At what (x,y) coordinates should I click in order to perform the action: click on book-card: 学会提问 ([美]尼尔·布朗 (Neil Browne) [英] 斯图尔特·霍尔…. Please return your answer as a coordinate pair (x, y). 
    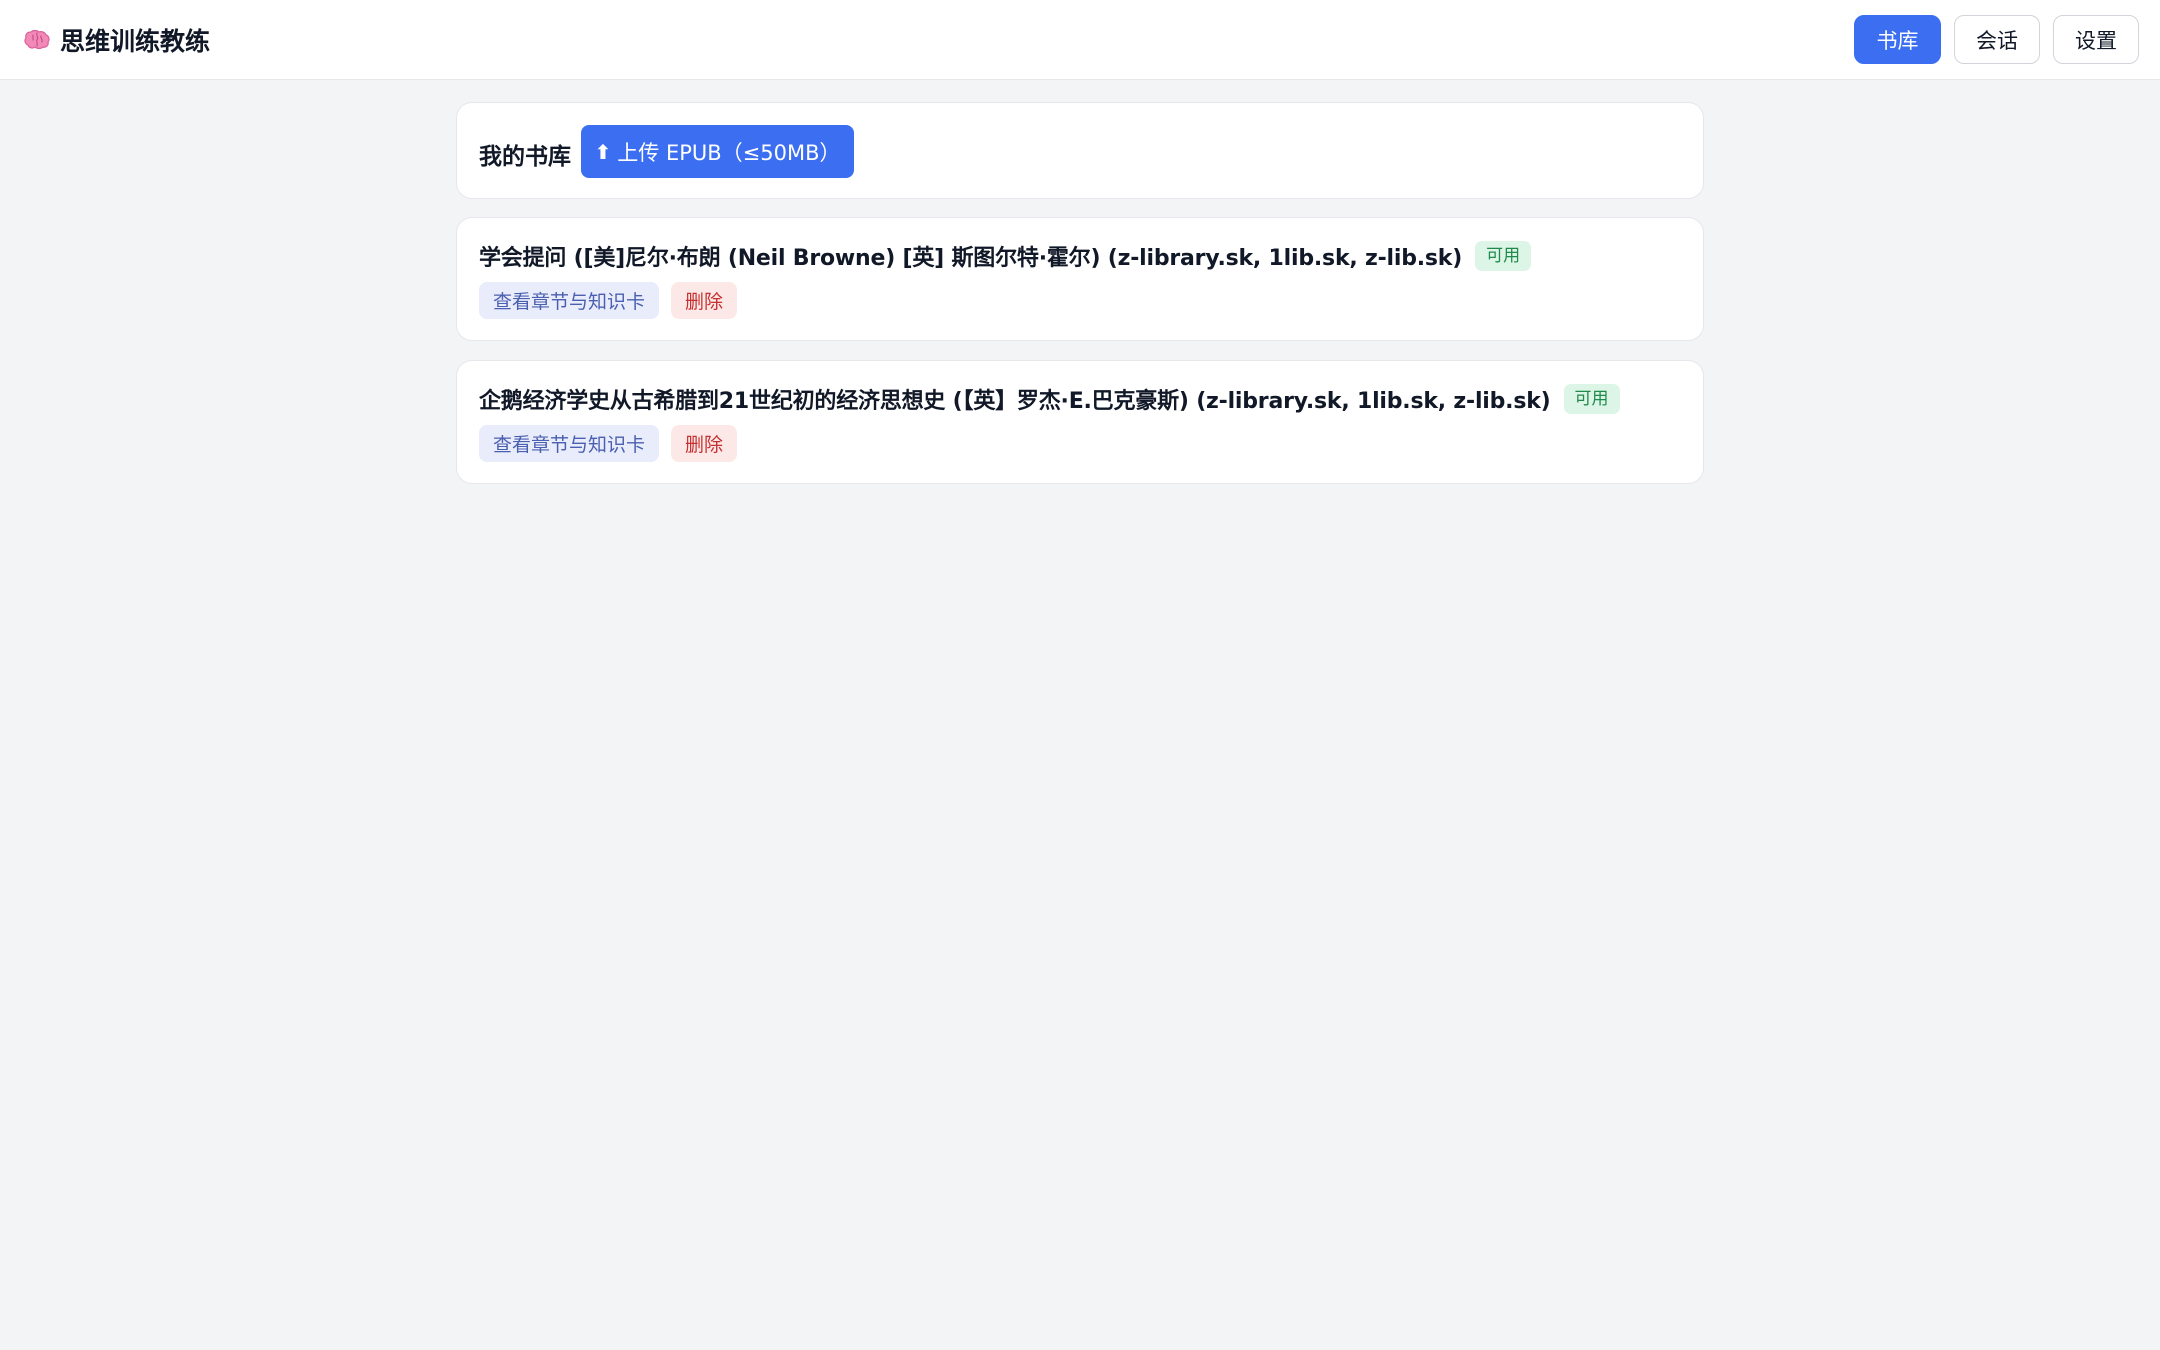
    Looking at the image, I should click on (1080, 279).